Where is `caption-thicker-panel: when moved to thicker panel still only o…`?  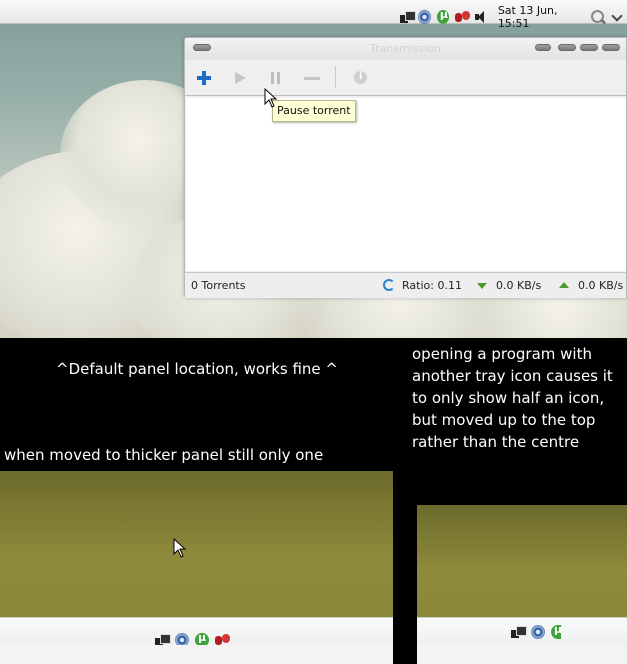 caption-thicker-panel: when moved to thicker panel still only o… is located at coordinates (164, 455).